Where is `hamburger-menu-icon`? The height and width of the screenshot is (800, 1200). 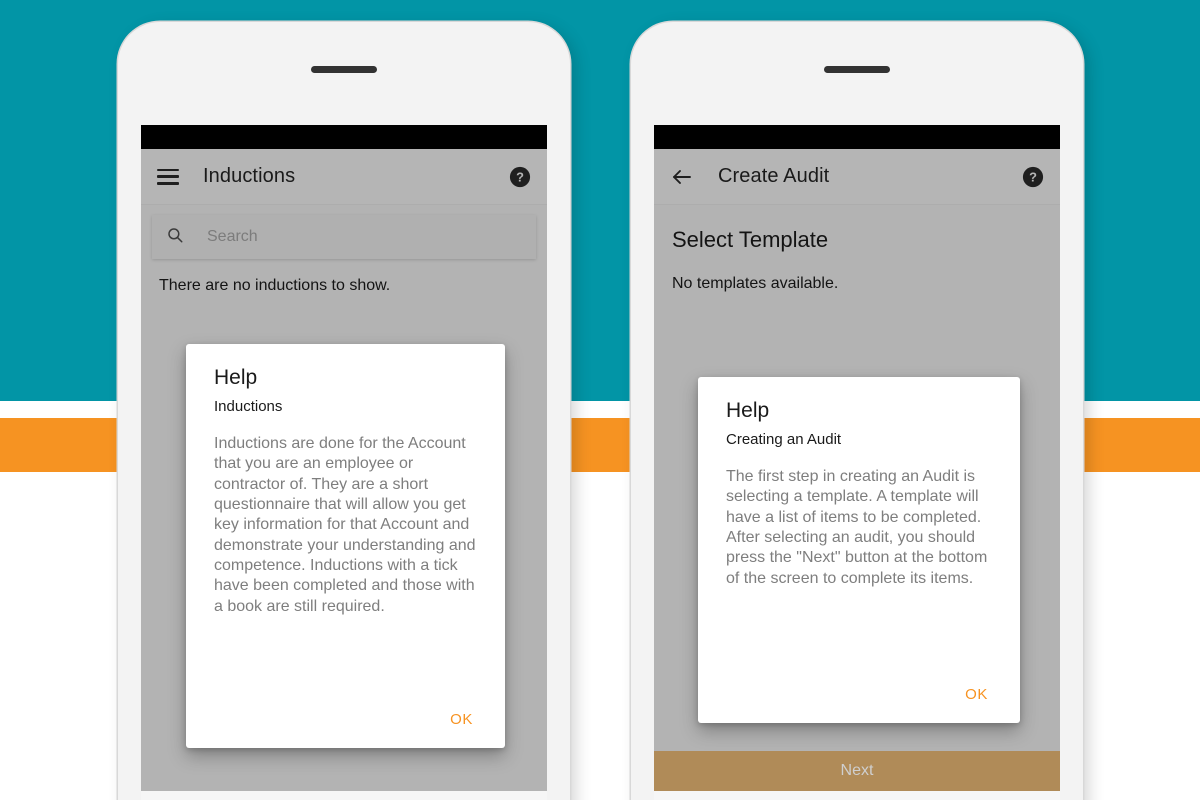 hamburger-menu-icon is located at coordinates (168, 176).